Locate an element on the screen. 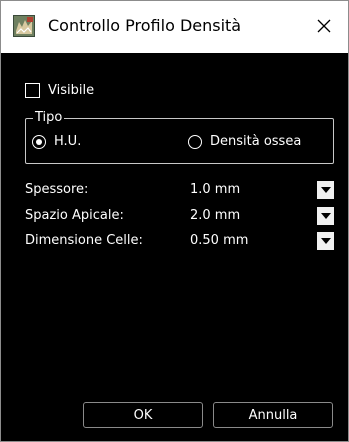 The width and height of the screenshot is (349, 442). dental-scan-icon is located at coordinates (24, 26).